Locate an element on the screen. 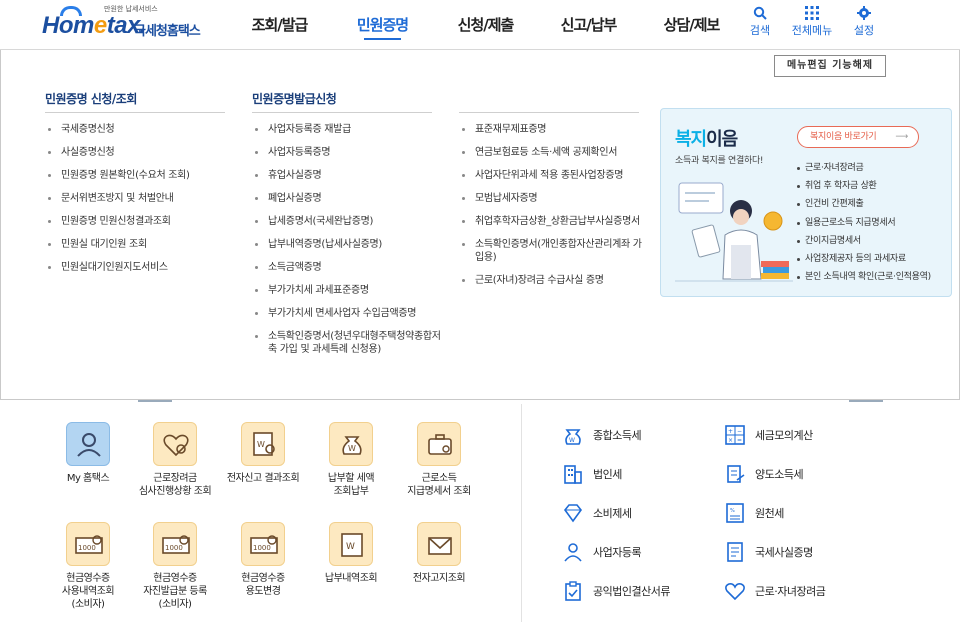  service-efiling-result: W 전자신고 결과조회 is located at coordinates (263, 453).